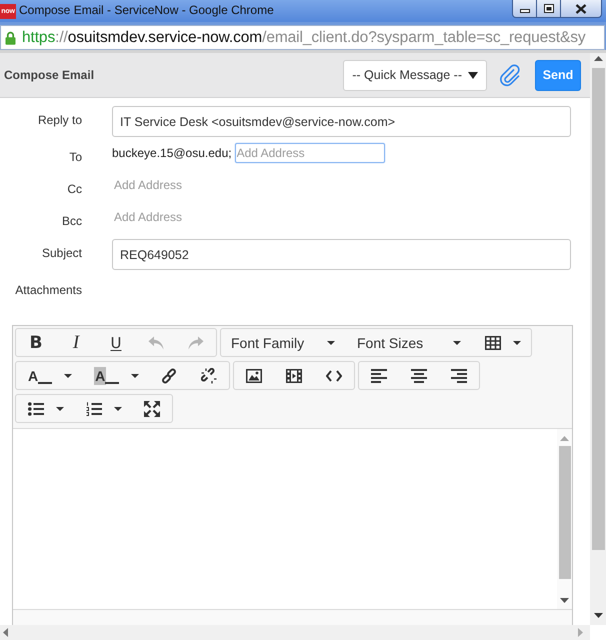  What do you see at coordinates (209, 376) in the screenshot?
I see `unlink-icon` at bounding box center [209, 376].